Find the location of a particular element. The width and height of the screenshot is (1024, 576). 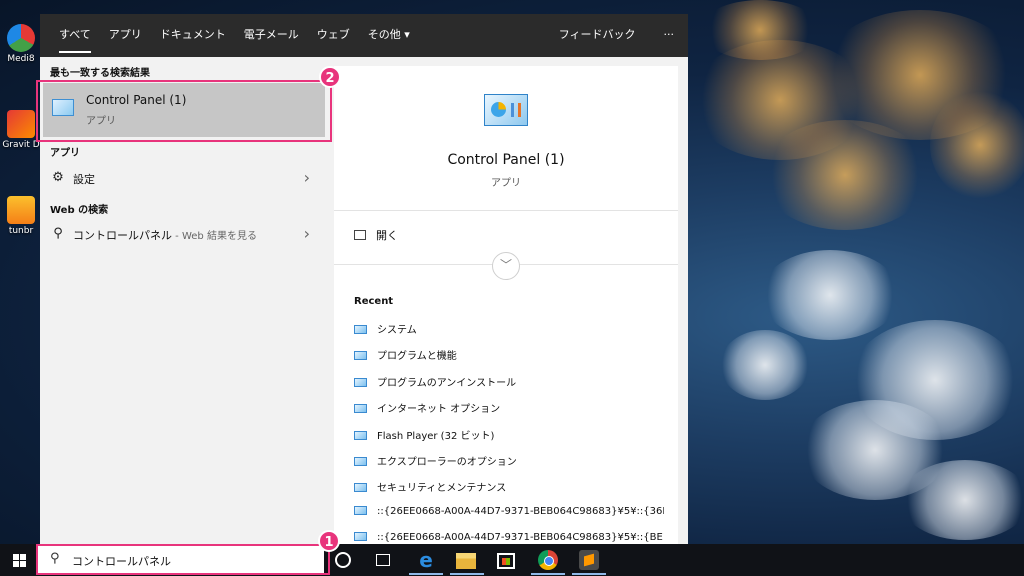

gear-icon: ⚙ is located at coordinates (58, 177).